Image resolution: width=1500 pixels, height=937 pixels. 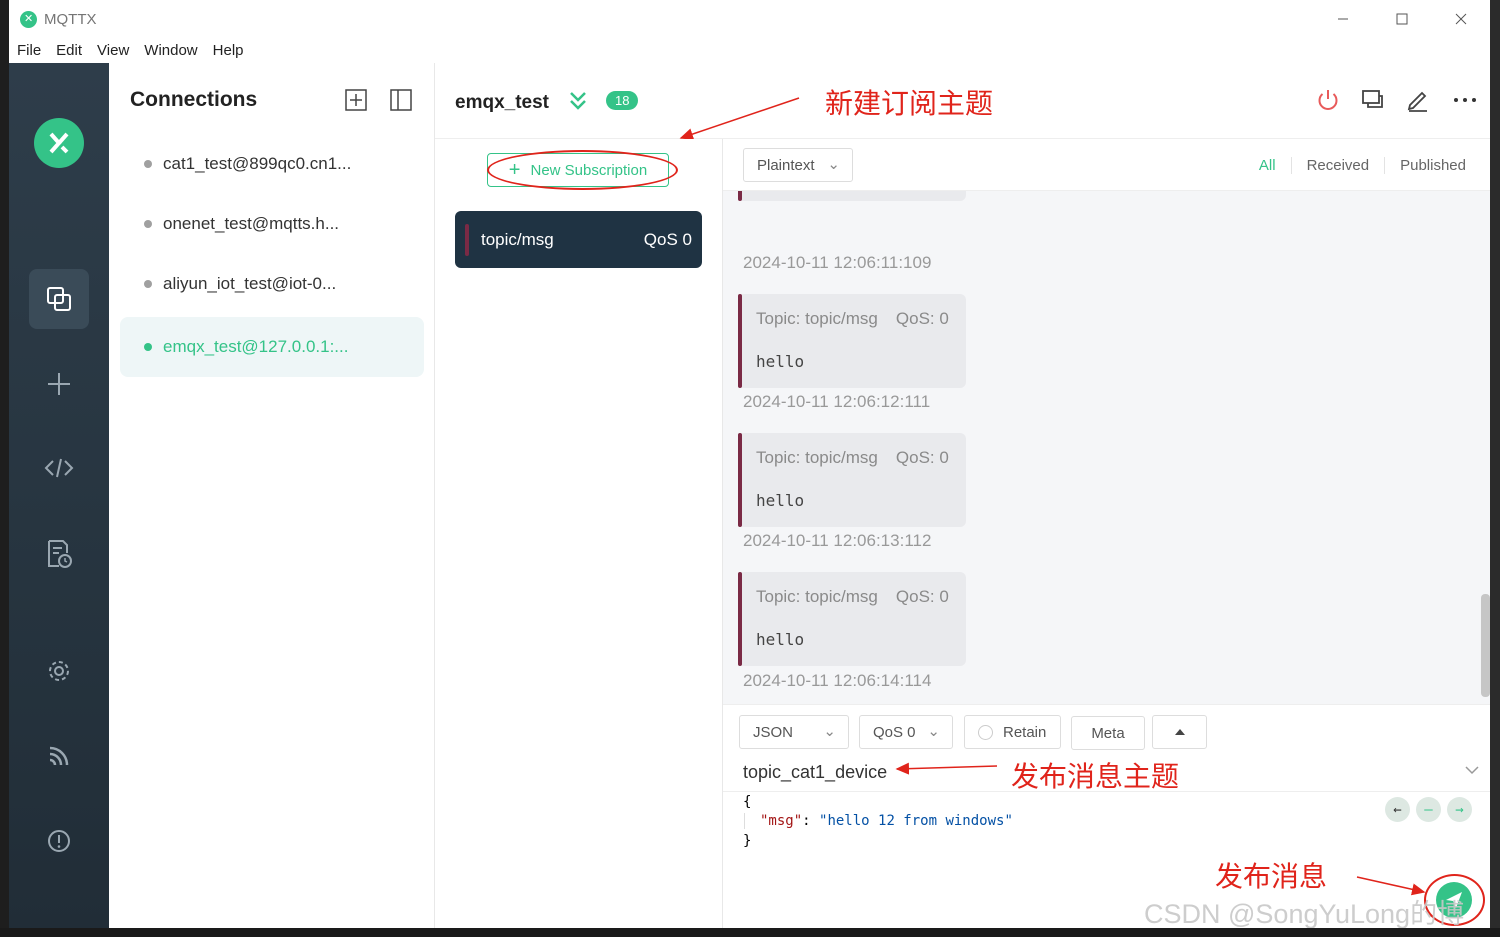 I want to click on menu-file: File, so click(x=29, y=50).